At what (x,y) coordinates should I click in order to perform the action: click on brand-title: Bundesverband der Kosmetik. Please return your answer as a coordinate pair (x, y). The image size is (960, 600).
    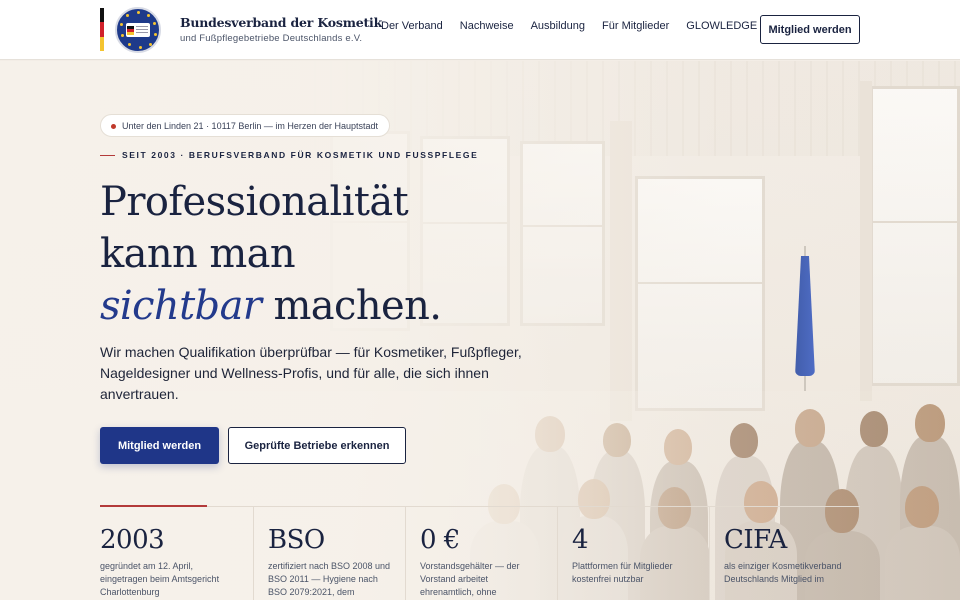
    Looking at the image, I should click on (281, 22).